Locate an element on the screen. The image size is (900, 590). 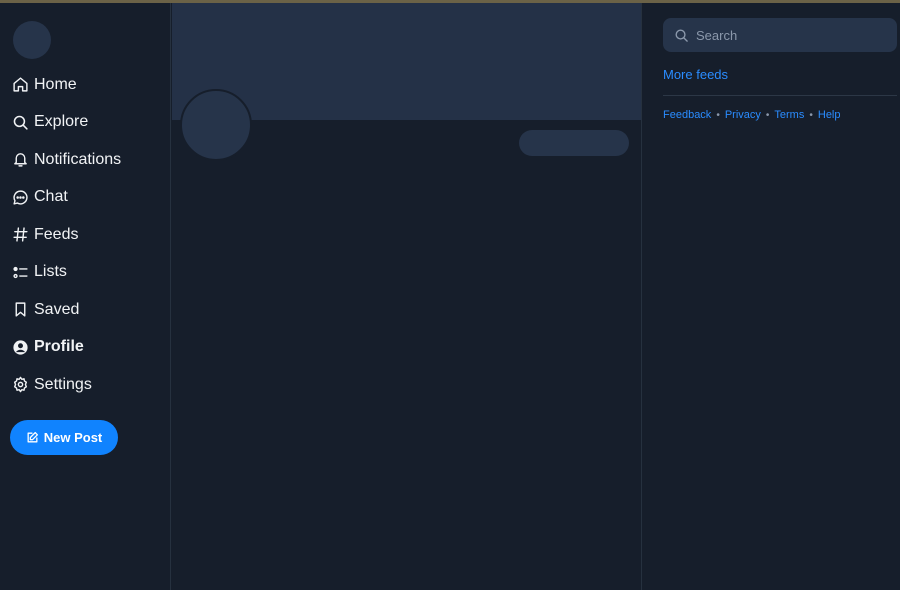
nav-label-explore: Explore is located at coordinates (61, 122).